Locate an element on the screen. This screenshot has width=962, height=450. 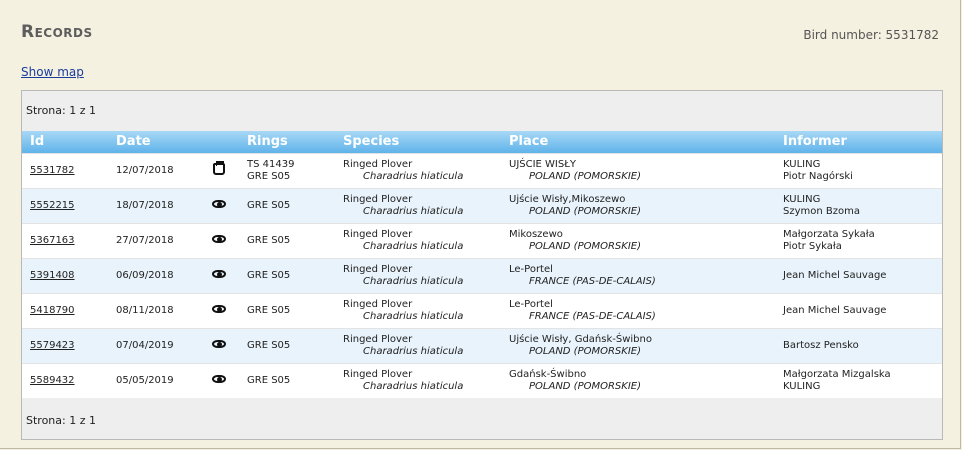
cell-rings: TS 41439 GRE S05 is located at coordinates (287, 170).